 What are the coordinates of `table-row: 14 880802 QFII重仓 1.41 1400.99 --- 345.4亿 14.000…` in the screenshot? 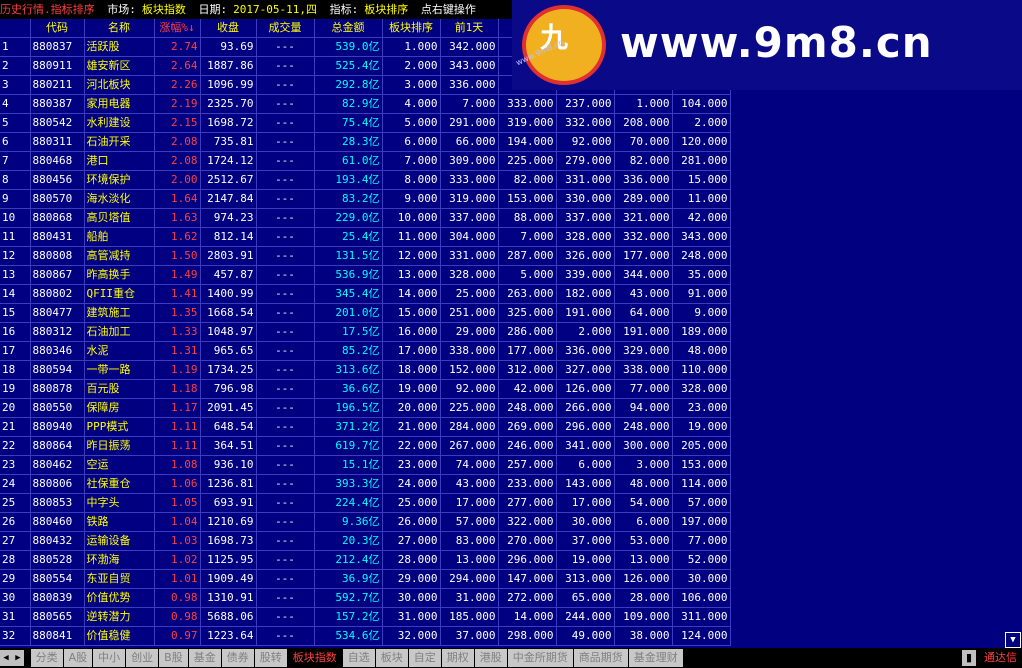 It's located at (365, 294).